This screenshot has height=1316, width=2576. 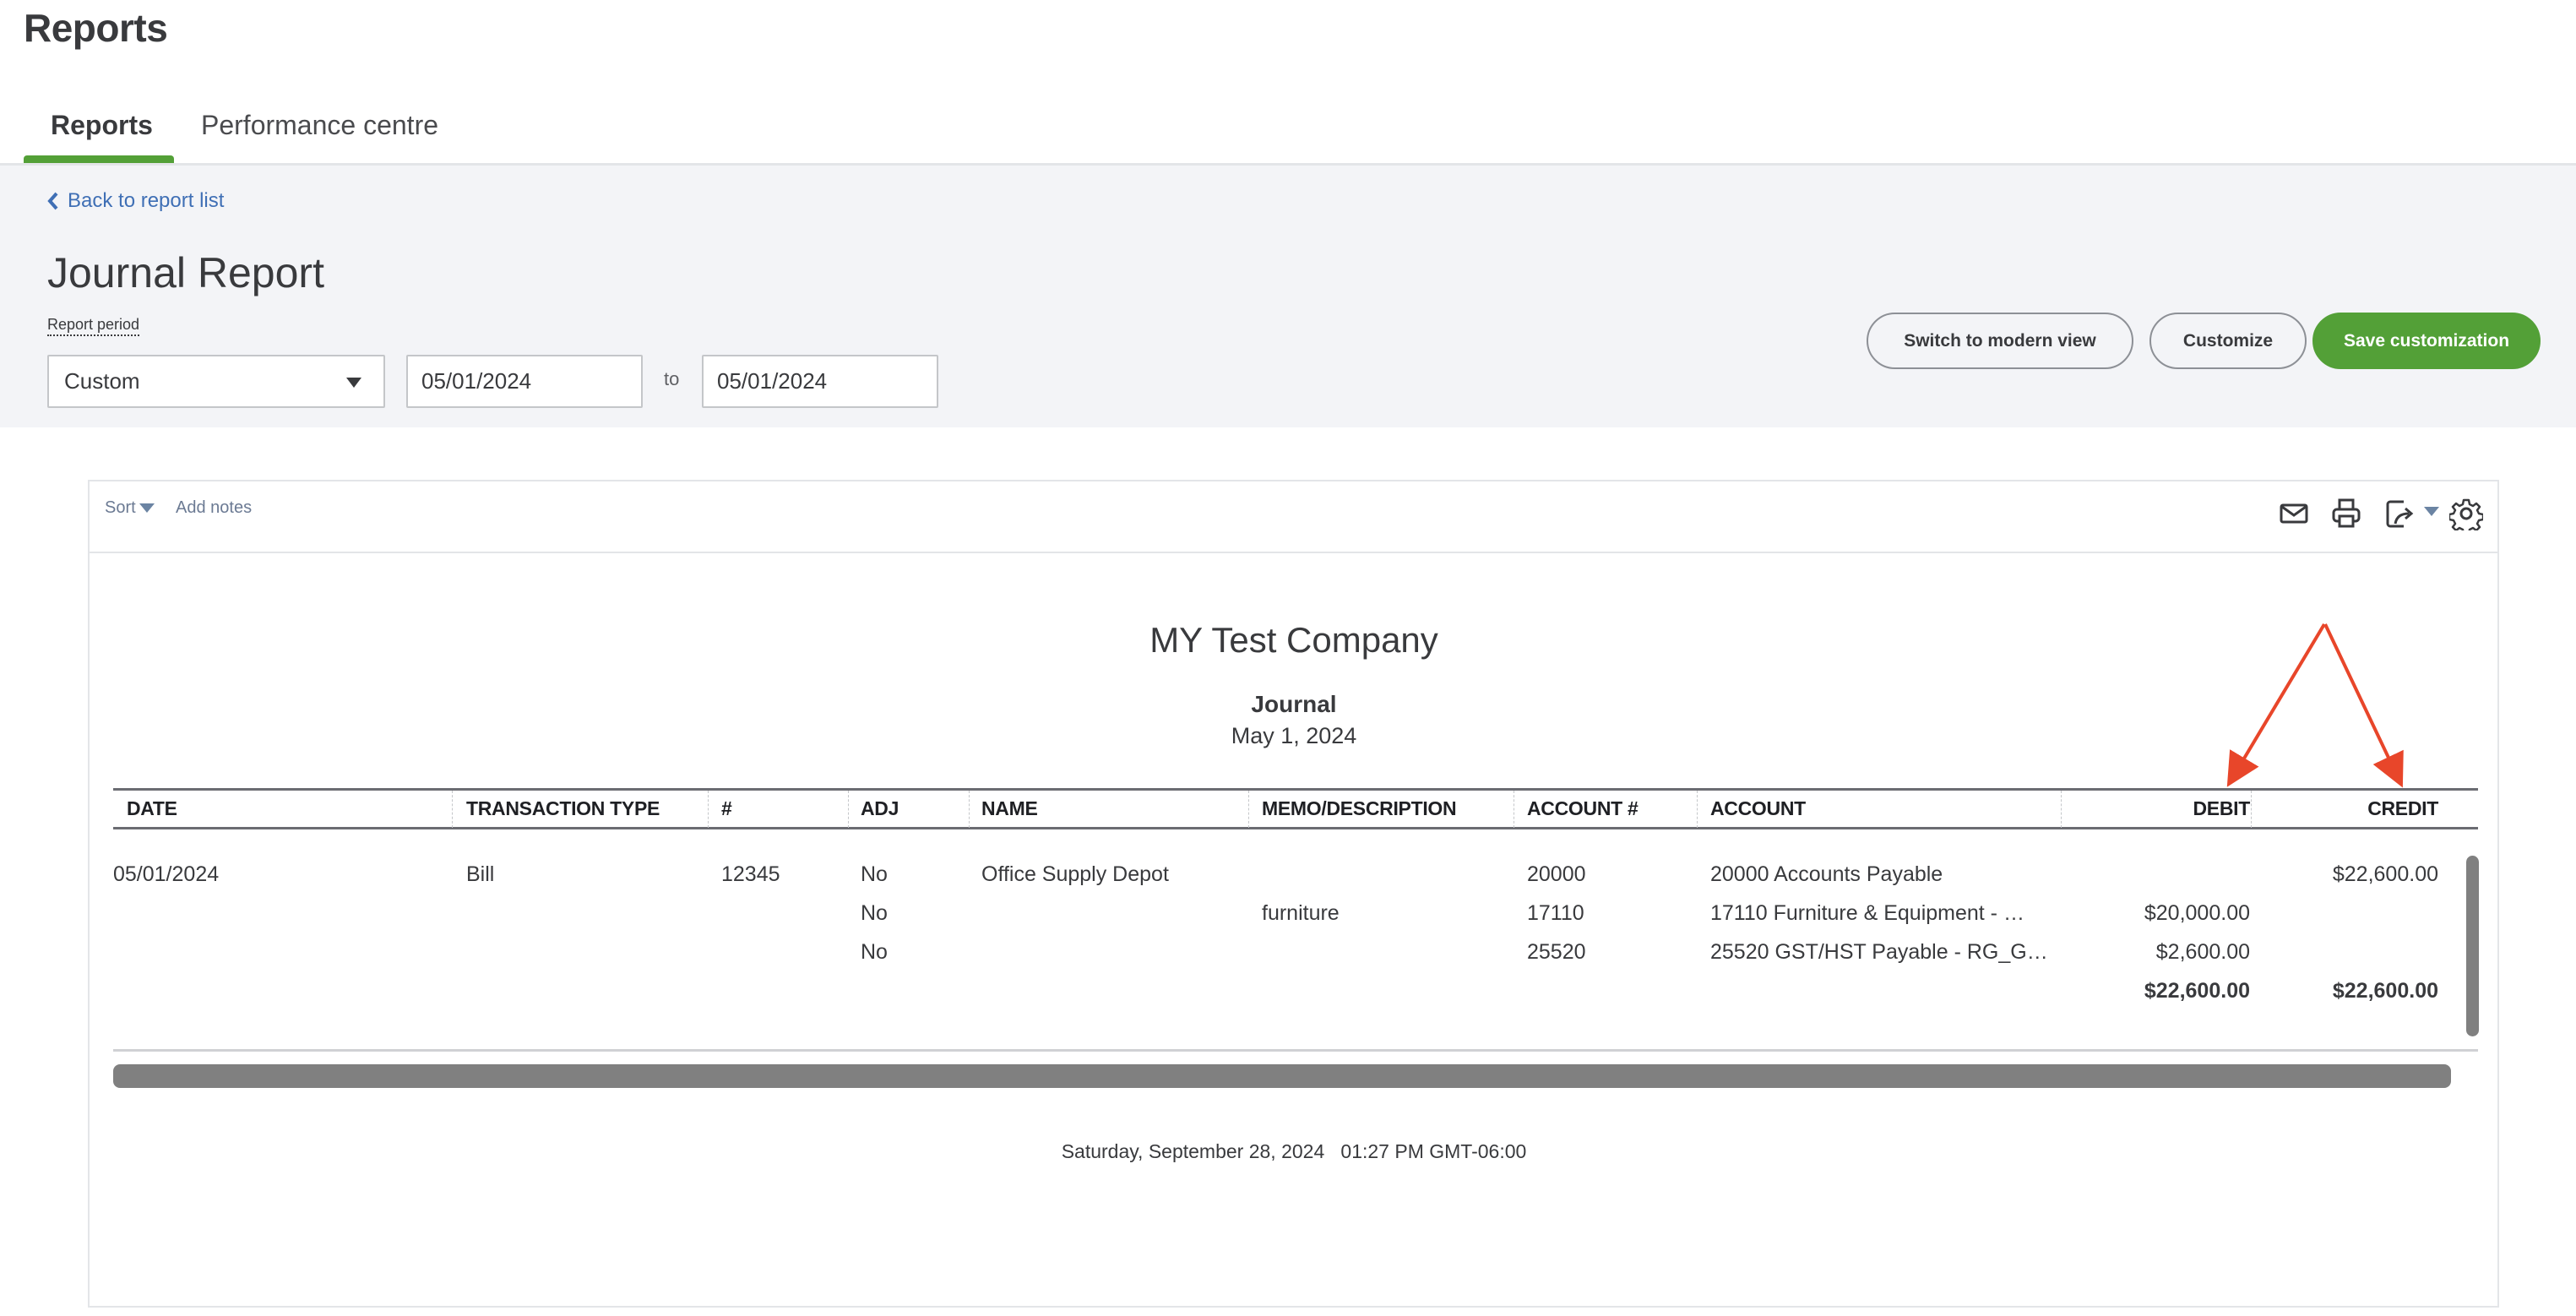 I want to click on customize-button: Customize, so click(x=2228, y=341).